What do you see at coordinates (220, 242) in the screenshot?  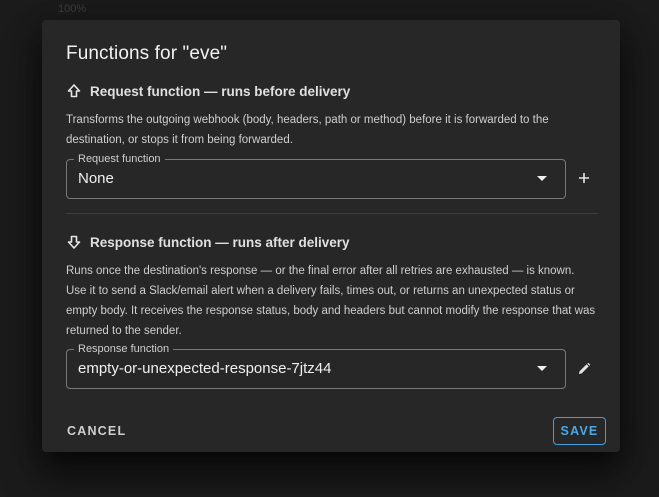 I see `response-section-title: Response function — runs after delivery` at bounding box center [220, 242].